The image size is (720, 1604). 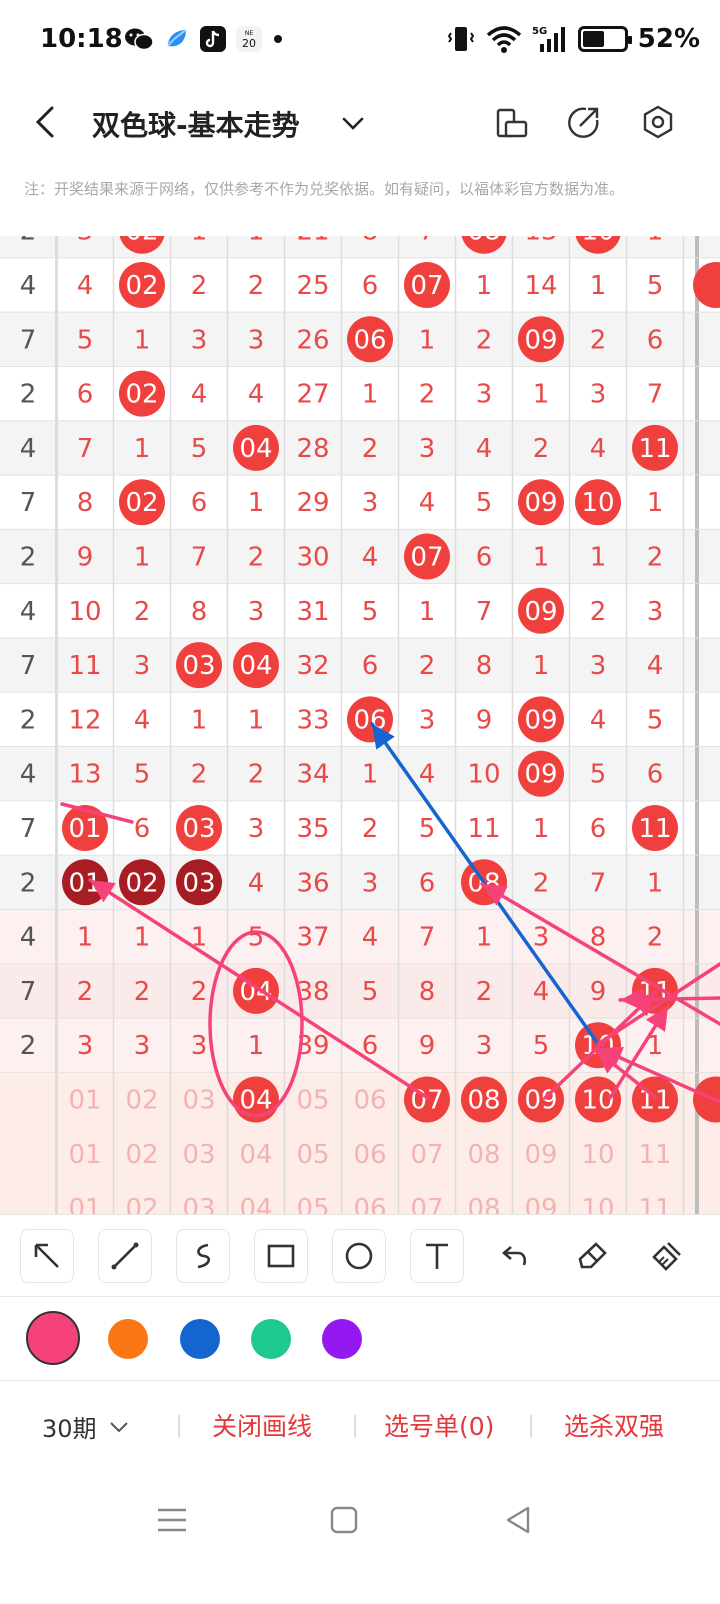 I want to click on row-label: 2, so click(x=28, y=558).